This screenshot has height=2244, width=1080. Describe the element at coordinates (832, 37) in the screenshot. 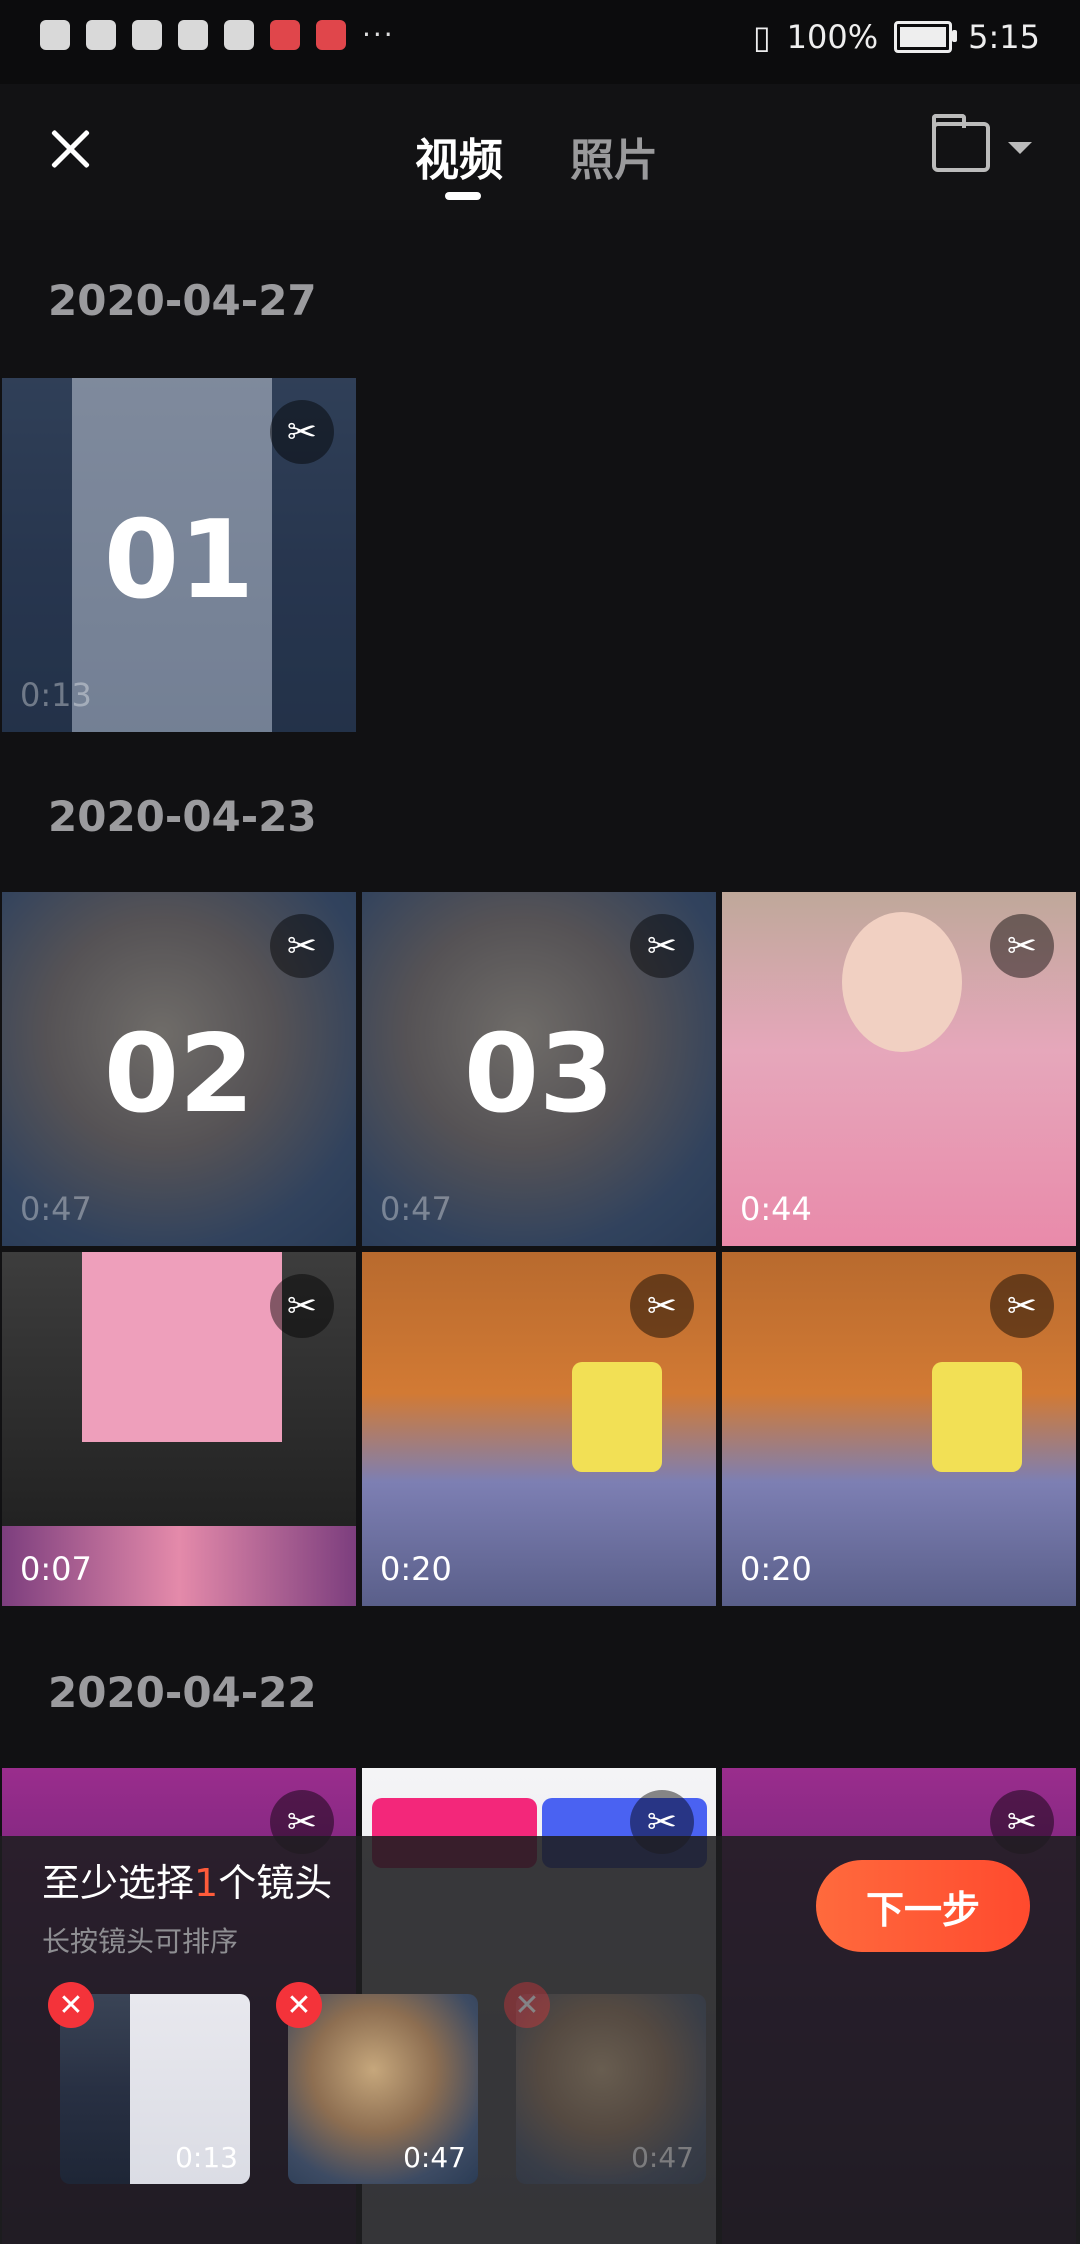

I see `battery-percent: 100%` at that location.